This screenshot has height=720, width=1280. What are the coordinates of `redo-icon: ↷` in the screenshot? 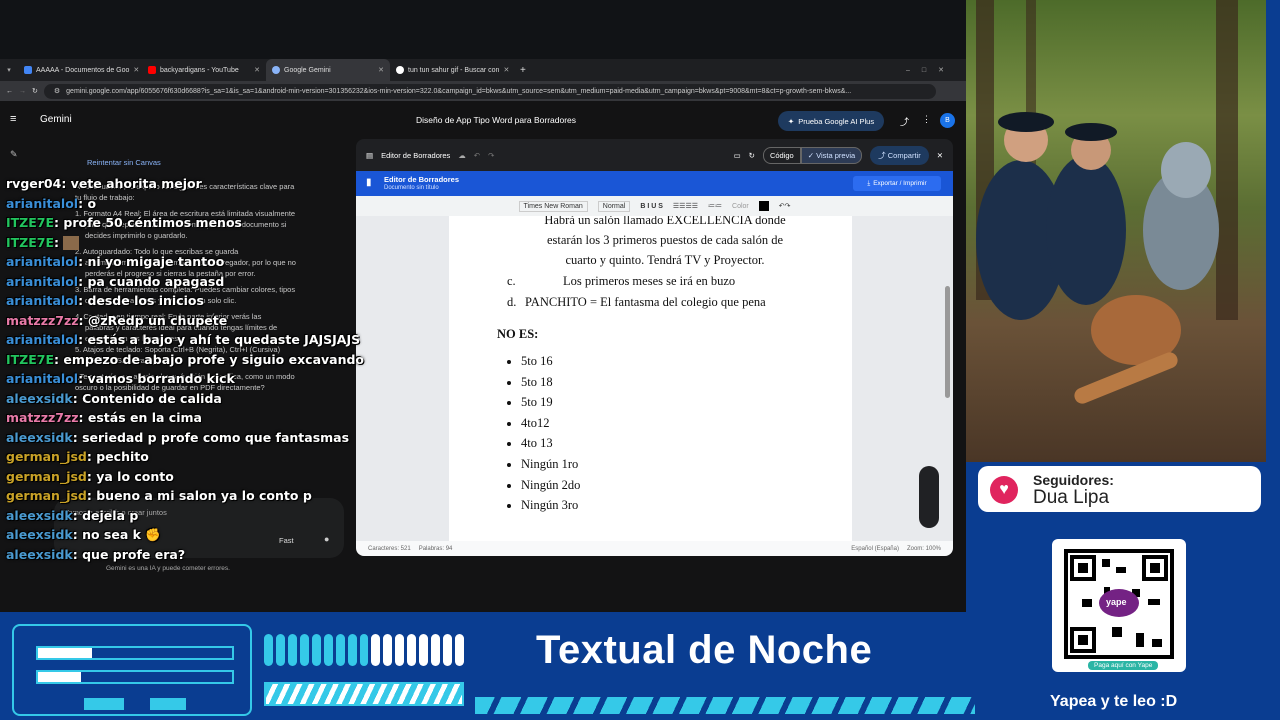 It's located at (491, 155).